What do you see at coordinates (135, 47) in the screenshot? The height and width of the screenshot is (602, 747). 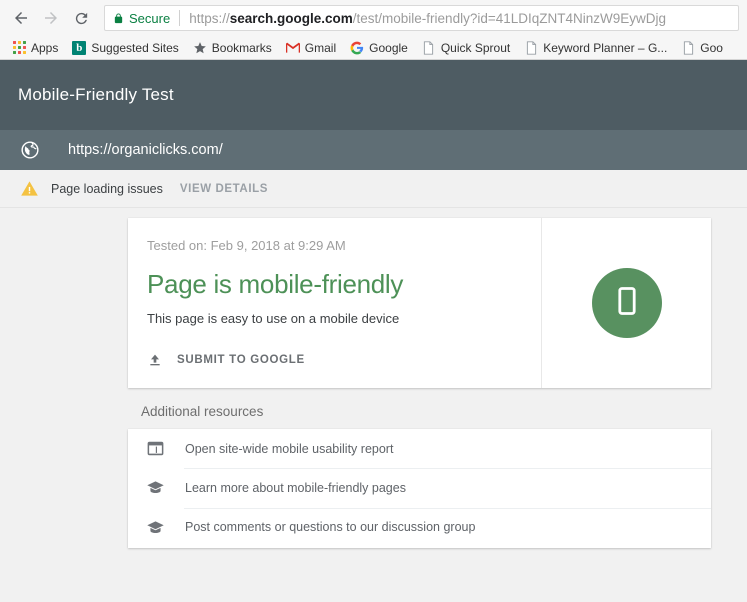 I see `bookmark-label: Suggested Sites` at bounding box center [135, 47].